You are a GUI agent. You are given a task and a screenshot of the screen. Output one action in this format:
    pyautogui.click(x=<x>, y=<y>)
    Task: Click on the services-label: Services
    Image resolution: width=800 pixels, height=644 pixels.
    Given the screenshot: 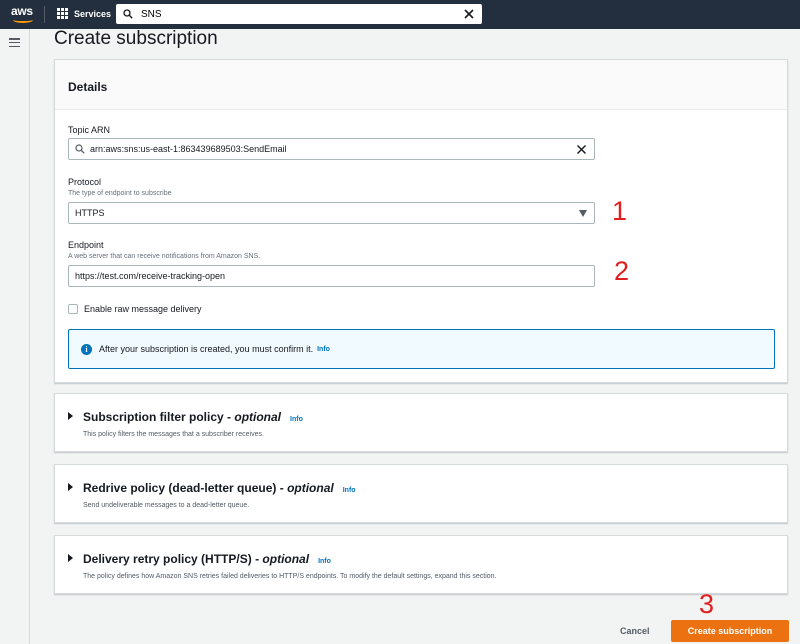 What is the action you would take?
    pyautogui.click(x=93, y=13)
    